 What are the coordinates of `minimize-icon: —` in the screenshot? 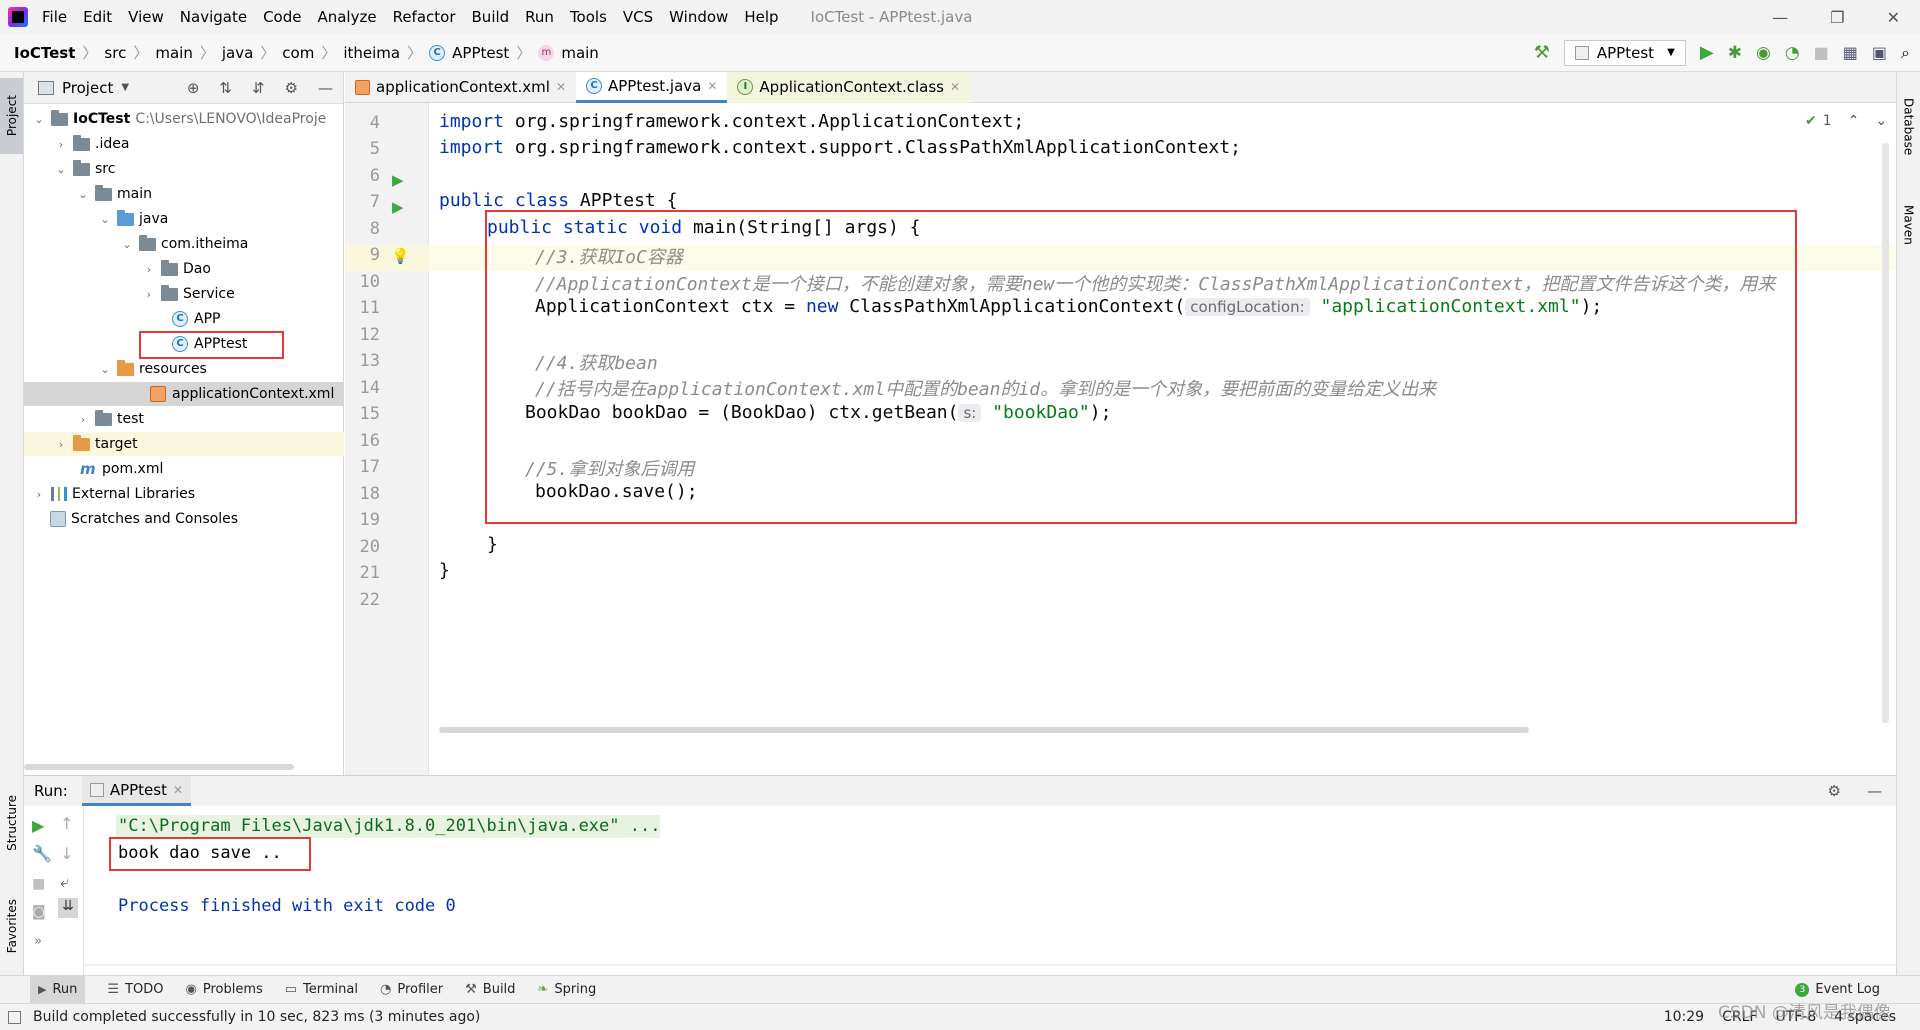 It's located at (1780, 17).